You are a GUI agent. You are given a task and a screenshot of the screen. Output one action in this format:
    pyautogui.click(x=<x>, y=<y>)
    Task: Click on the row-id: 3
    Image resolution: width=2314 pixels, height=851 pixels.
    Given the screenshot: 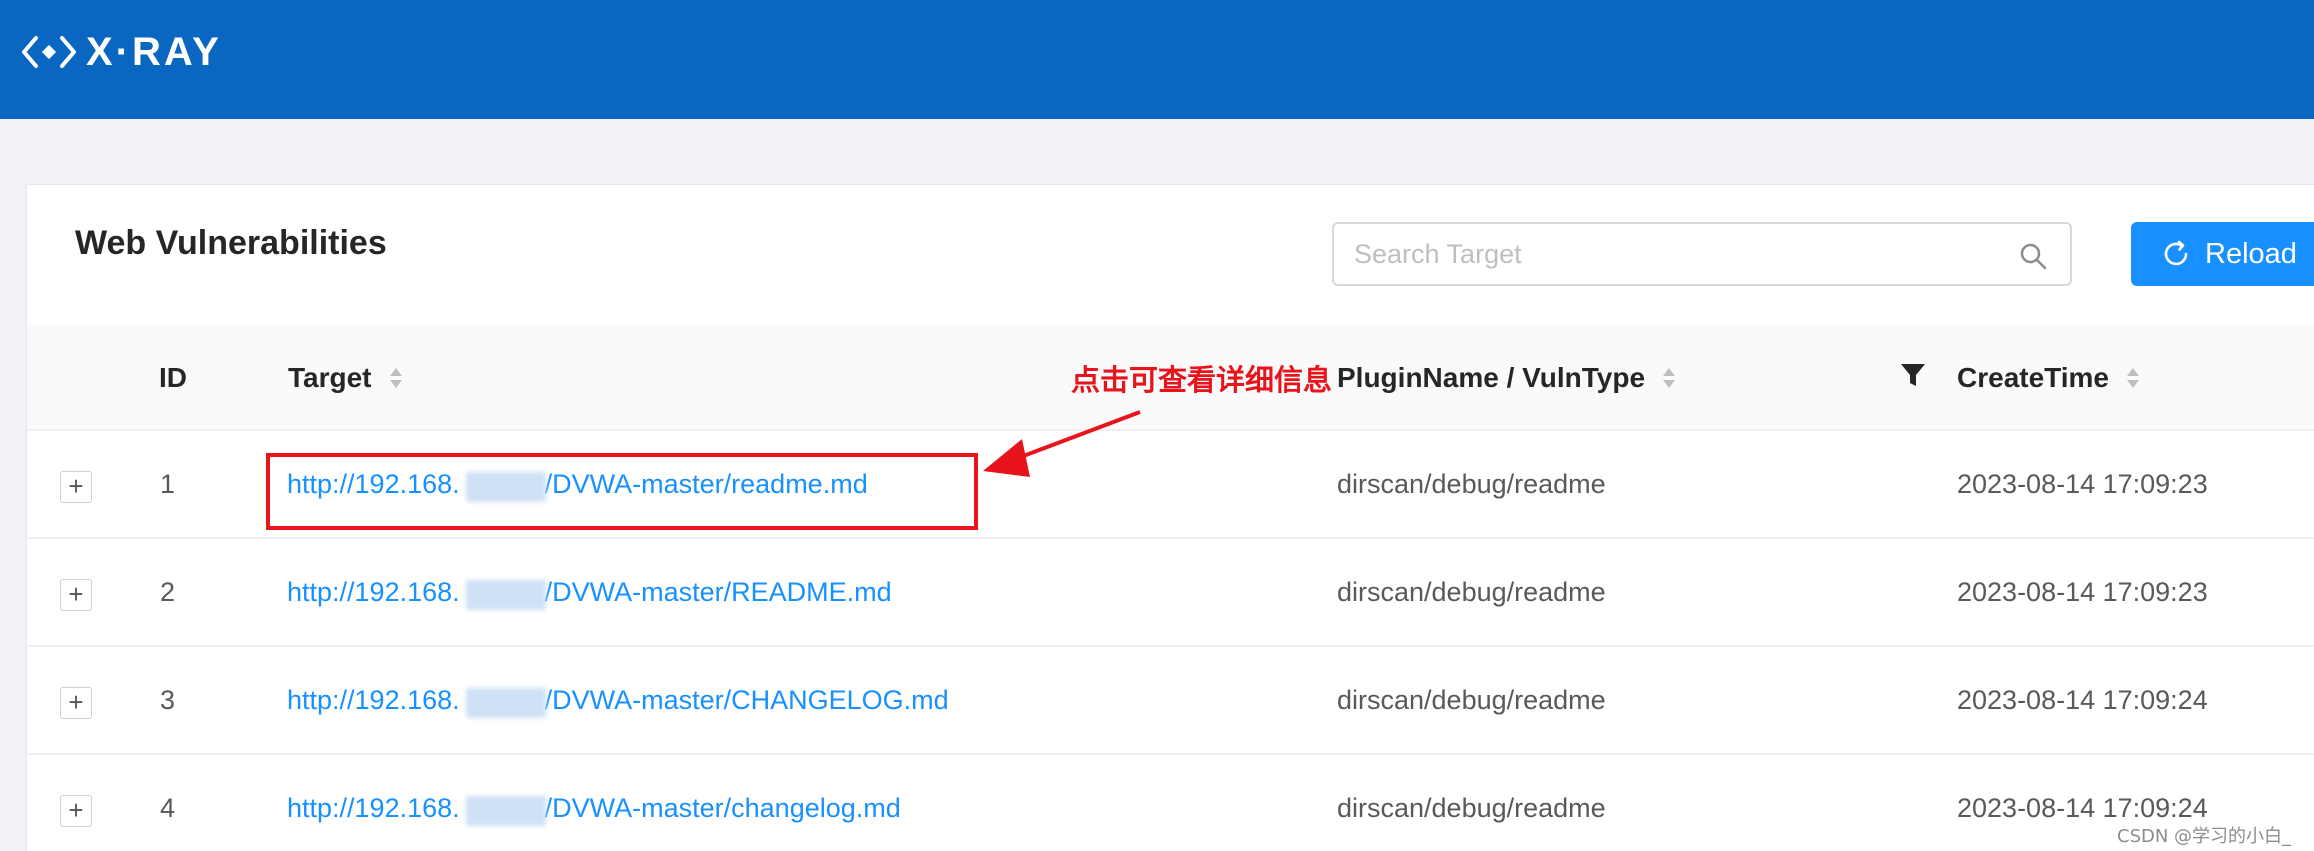 What is the action you would take?
    pyautogui.click(x=168, y=700)
    